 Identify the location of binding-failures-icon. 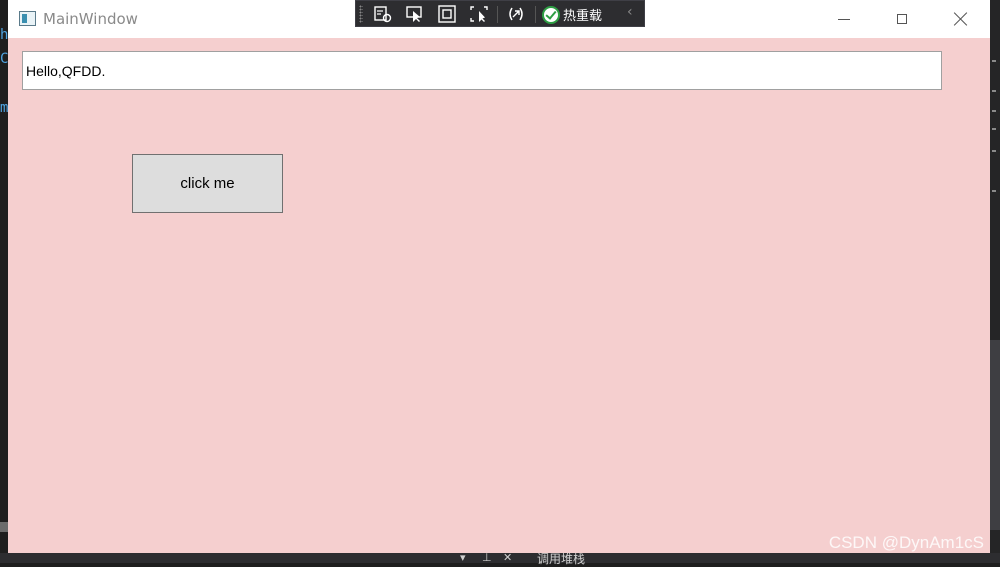
(516, 14).